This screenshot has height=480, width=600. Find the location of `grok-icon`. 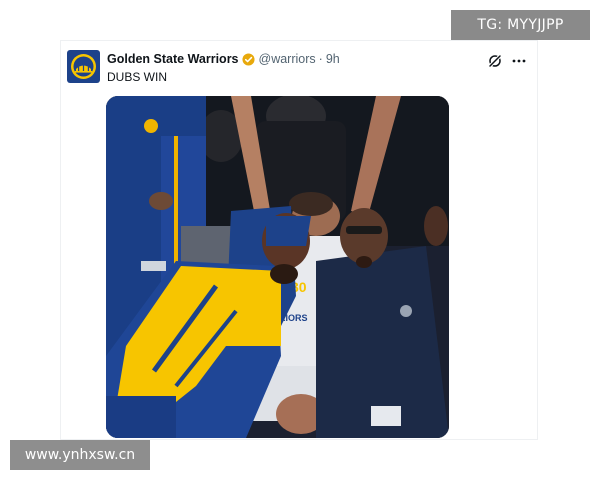

grok-icon is located at coordinates (495, 61).